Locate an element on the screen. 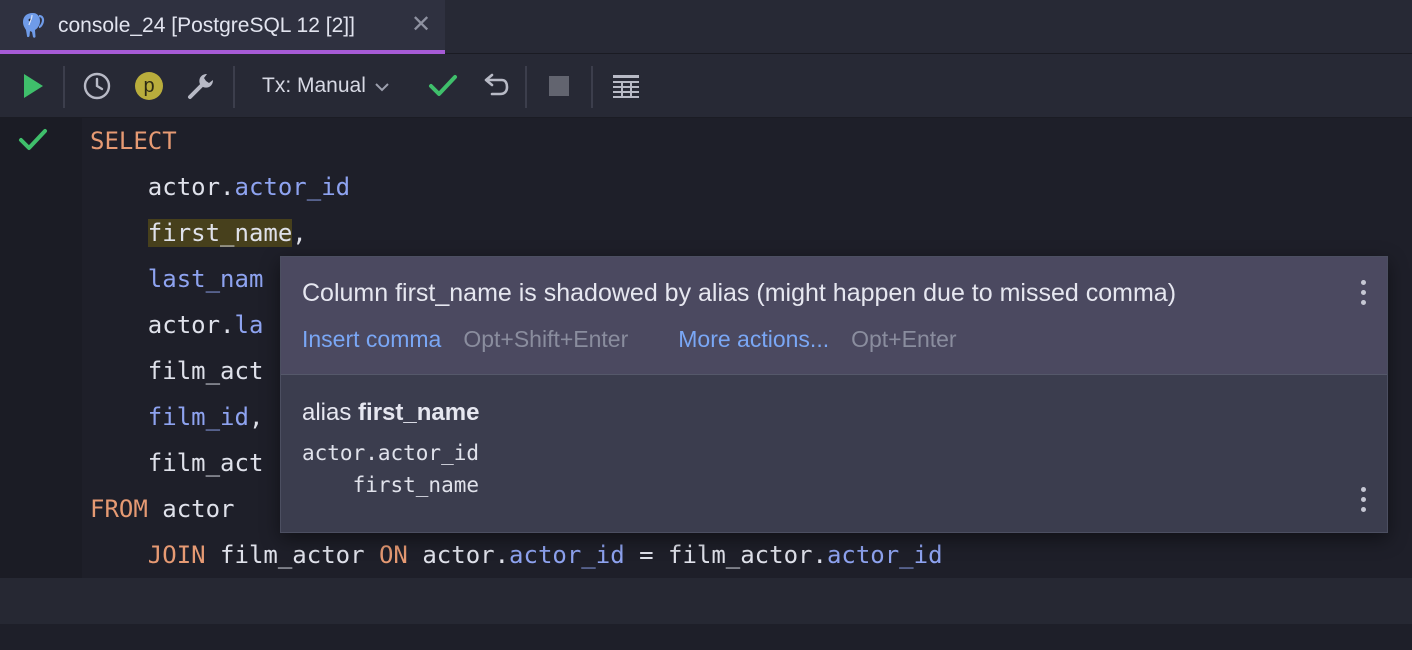  column-reference: last_nam is located at coordinates (205, 279).